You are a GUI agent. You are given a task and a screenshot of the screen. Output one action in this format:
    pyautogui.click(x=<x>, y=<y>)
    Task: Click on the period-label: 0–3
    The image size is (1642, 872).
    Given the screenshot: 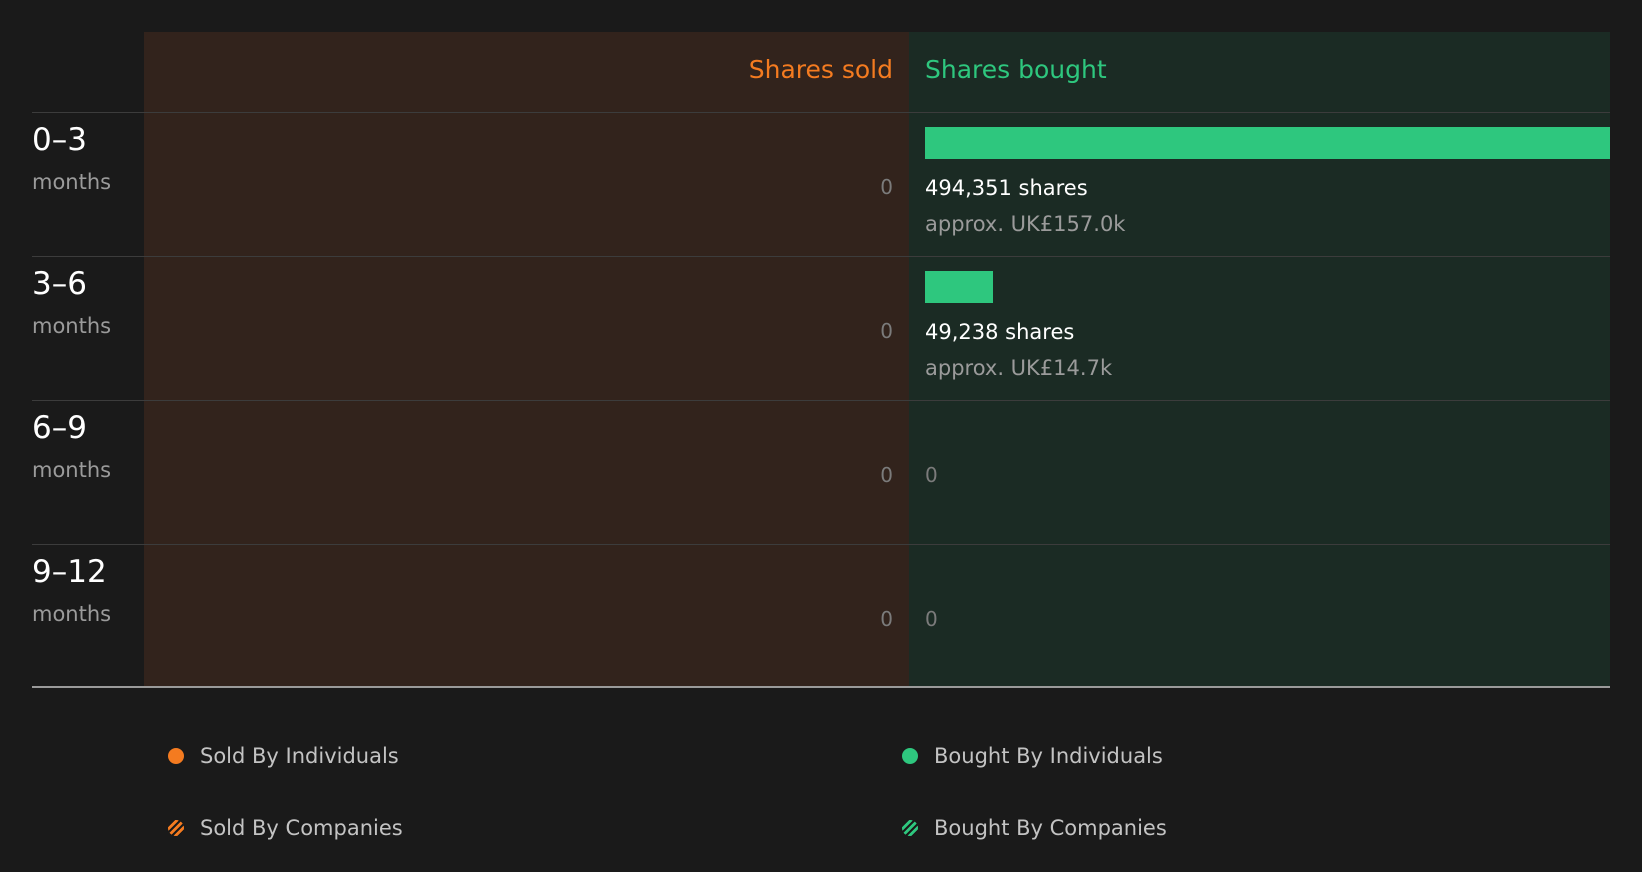 What is the action you would take?
    pyautogui.click(x=59, y=140)
    